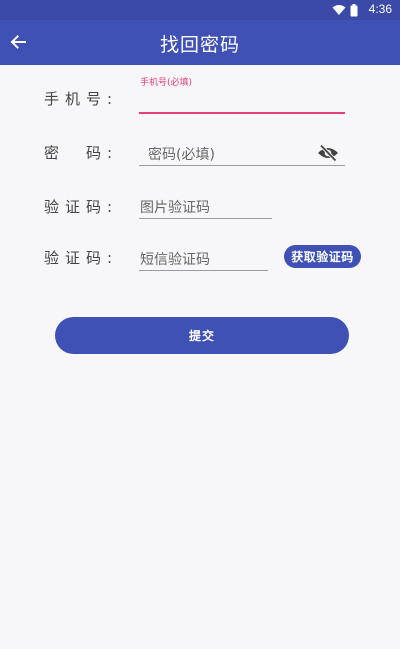 The image size is (400, 649). Describe the element at coordinates (199, 45) in the screenshot. I see `page-title: 找回密码` at that location.